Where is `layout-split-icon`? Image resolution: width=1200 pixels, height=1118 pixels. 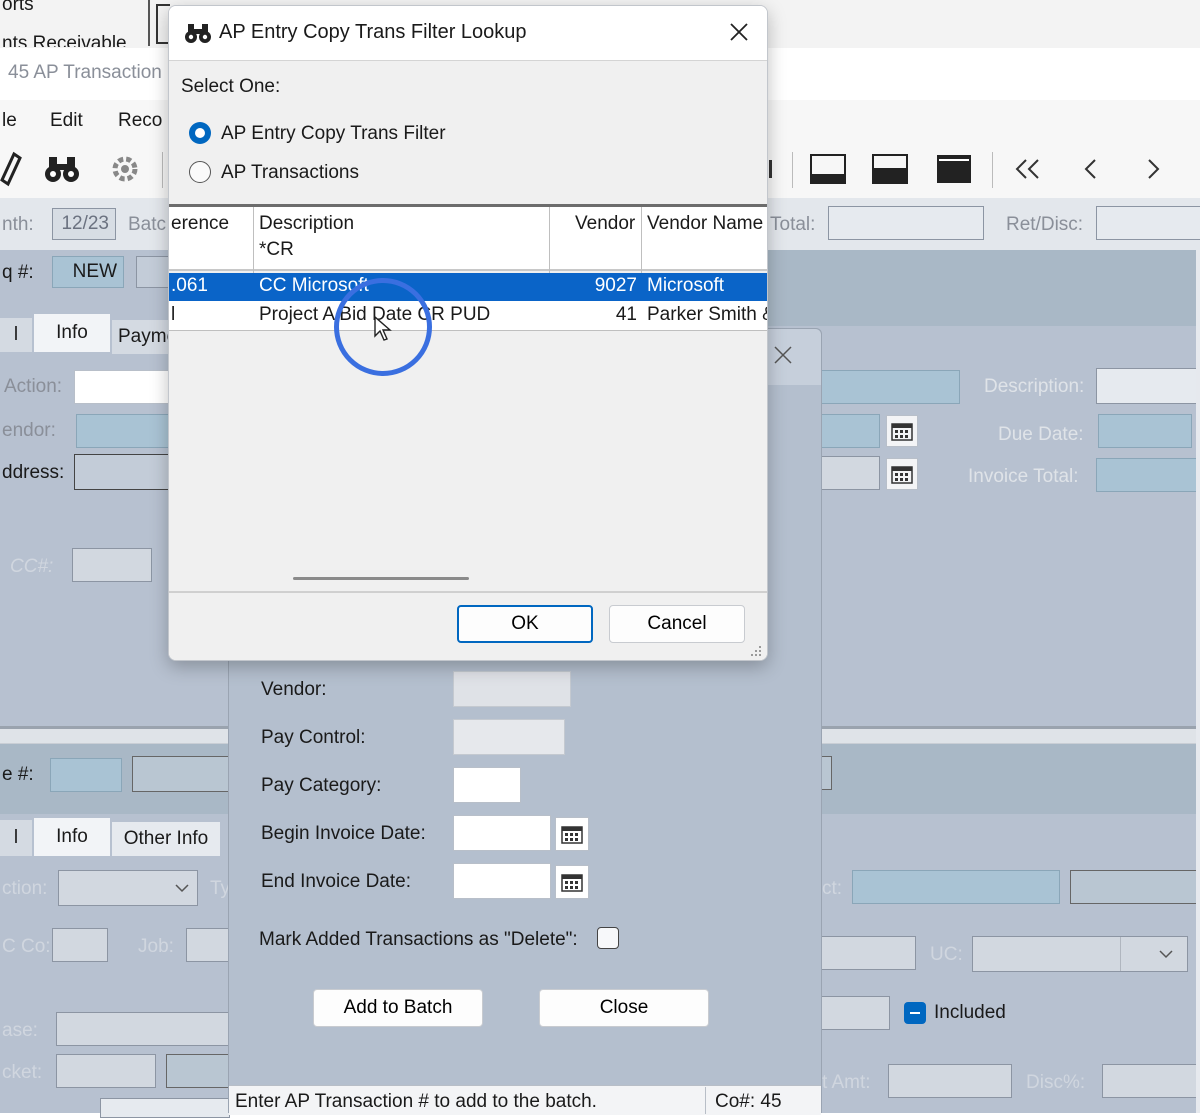
layout-split-icon is located at coordinates (890, 169).